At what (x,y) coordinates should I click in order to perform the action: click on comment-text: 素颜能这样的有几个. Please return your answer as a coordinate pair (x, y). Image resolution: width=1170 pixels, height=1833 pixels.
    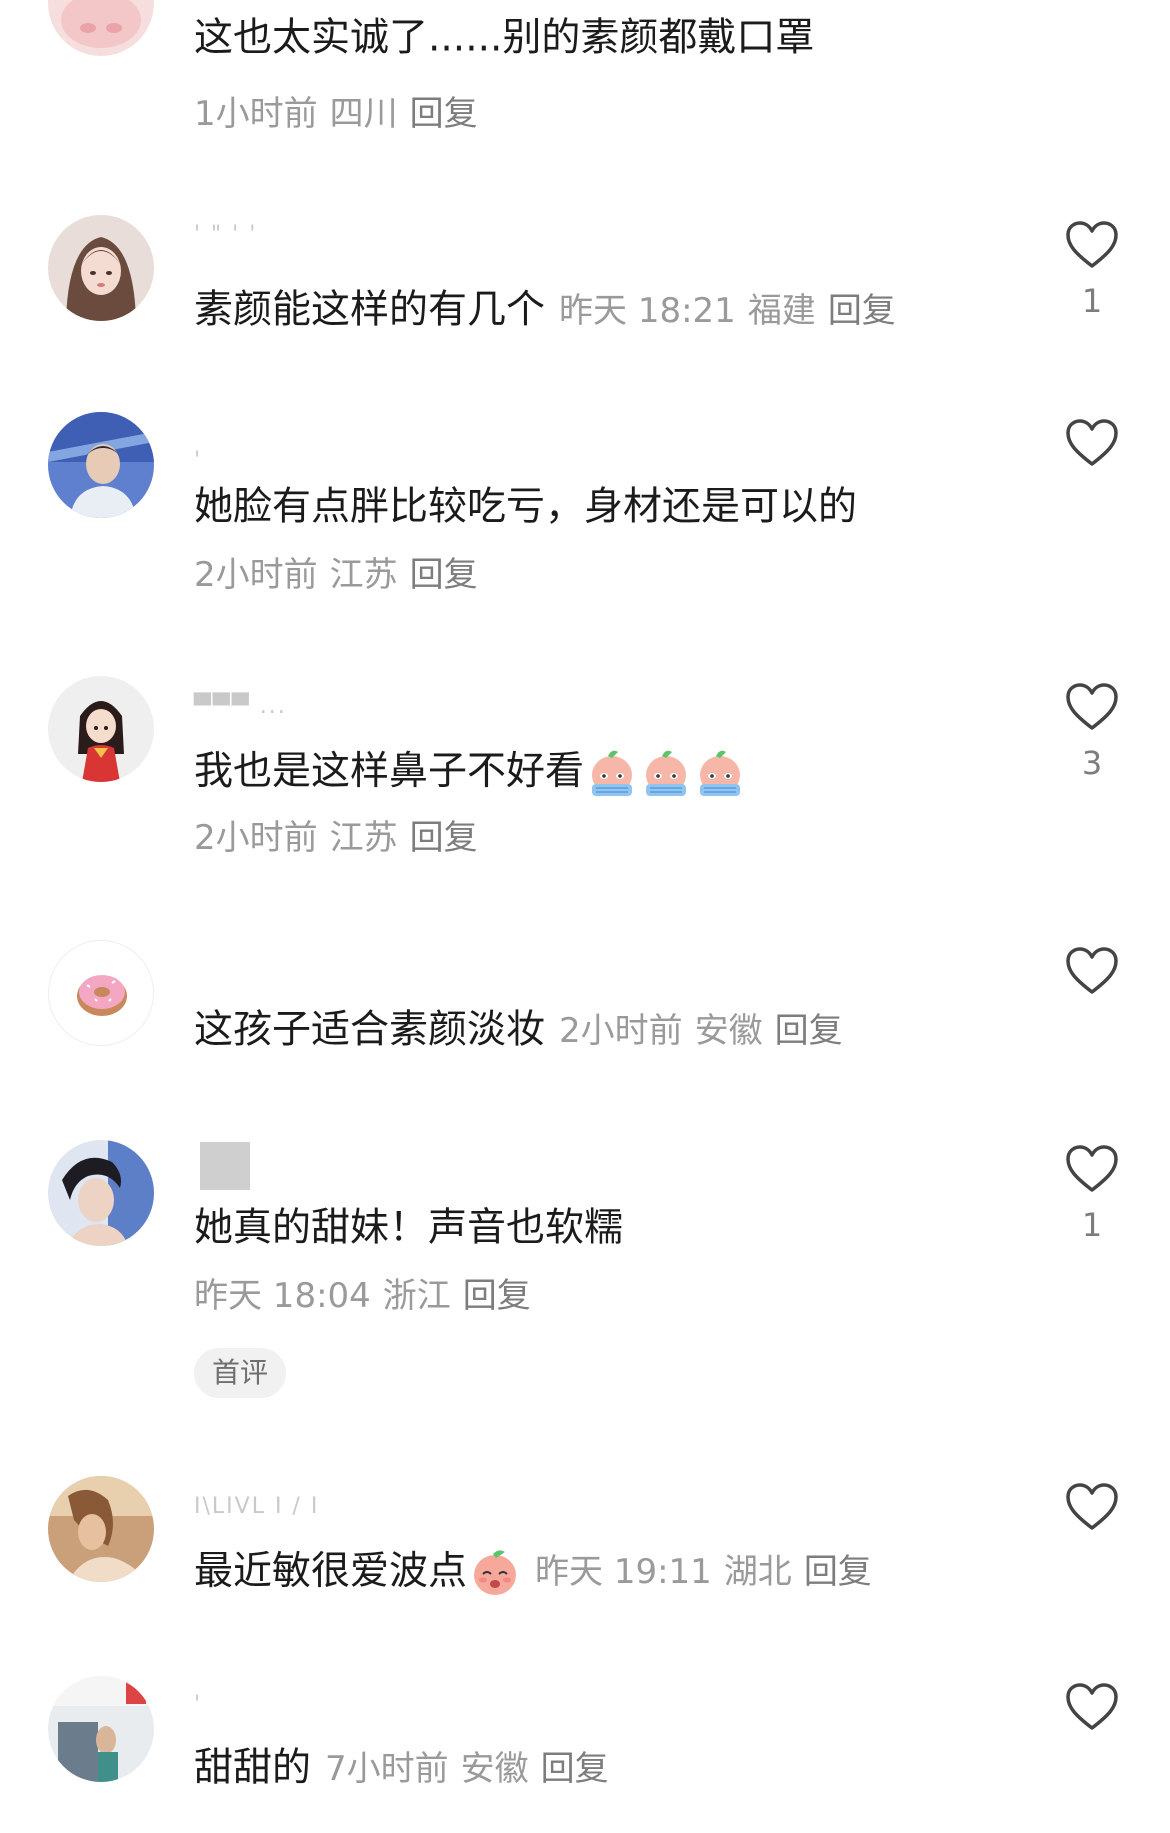
    Looking at the image, I should click on (370, 310).